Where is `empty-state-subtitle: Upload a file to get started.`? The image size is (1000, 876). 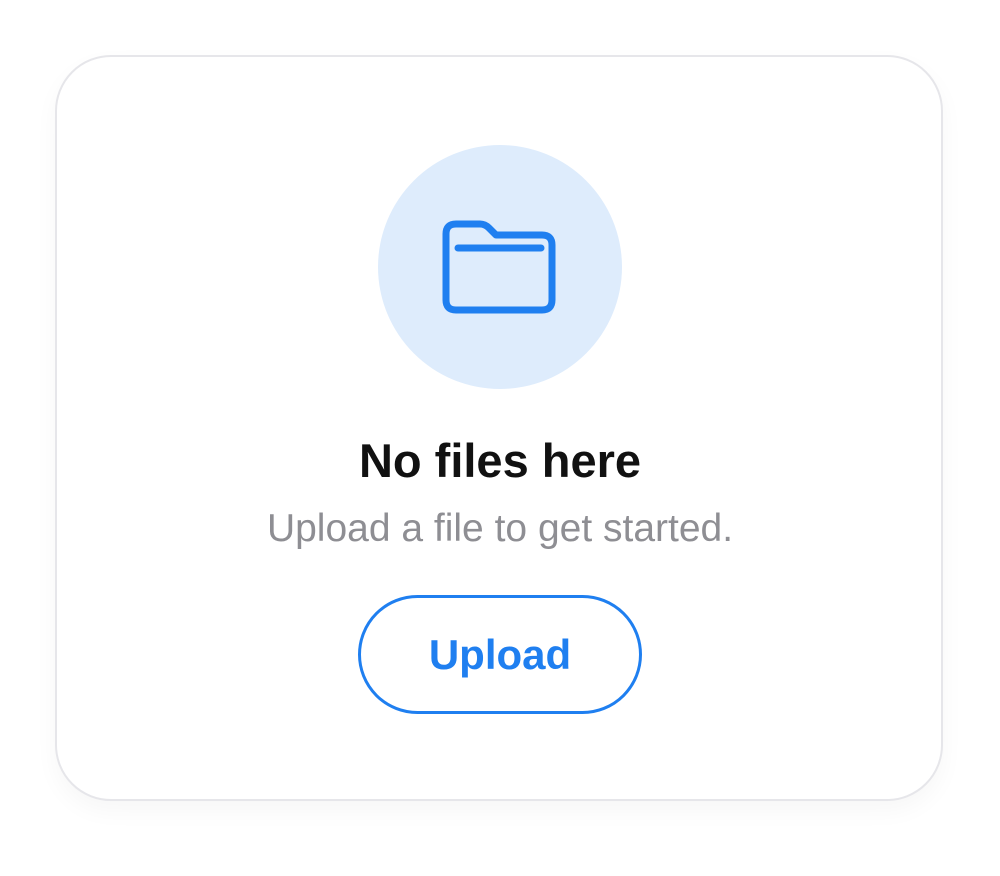
empty-state-subtitle: Upload a file to get started. is located at coordinates (500, 528).